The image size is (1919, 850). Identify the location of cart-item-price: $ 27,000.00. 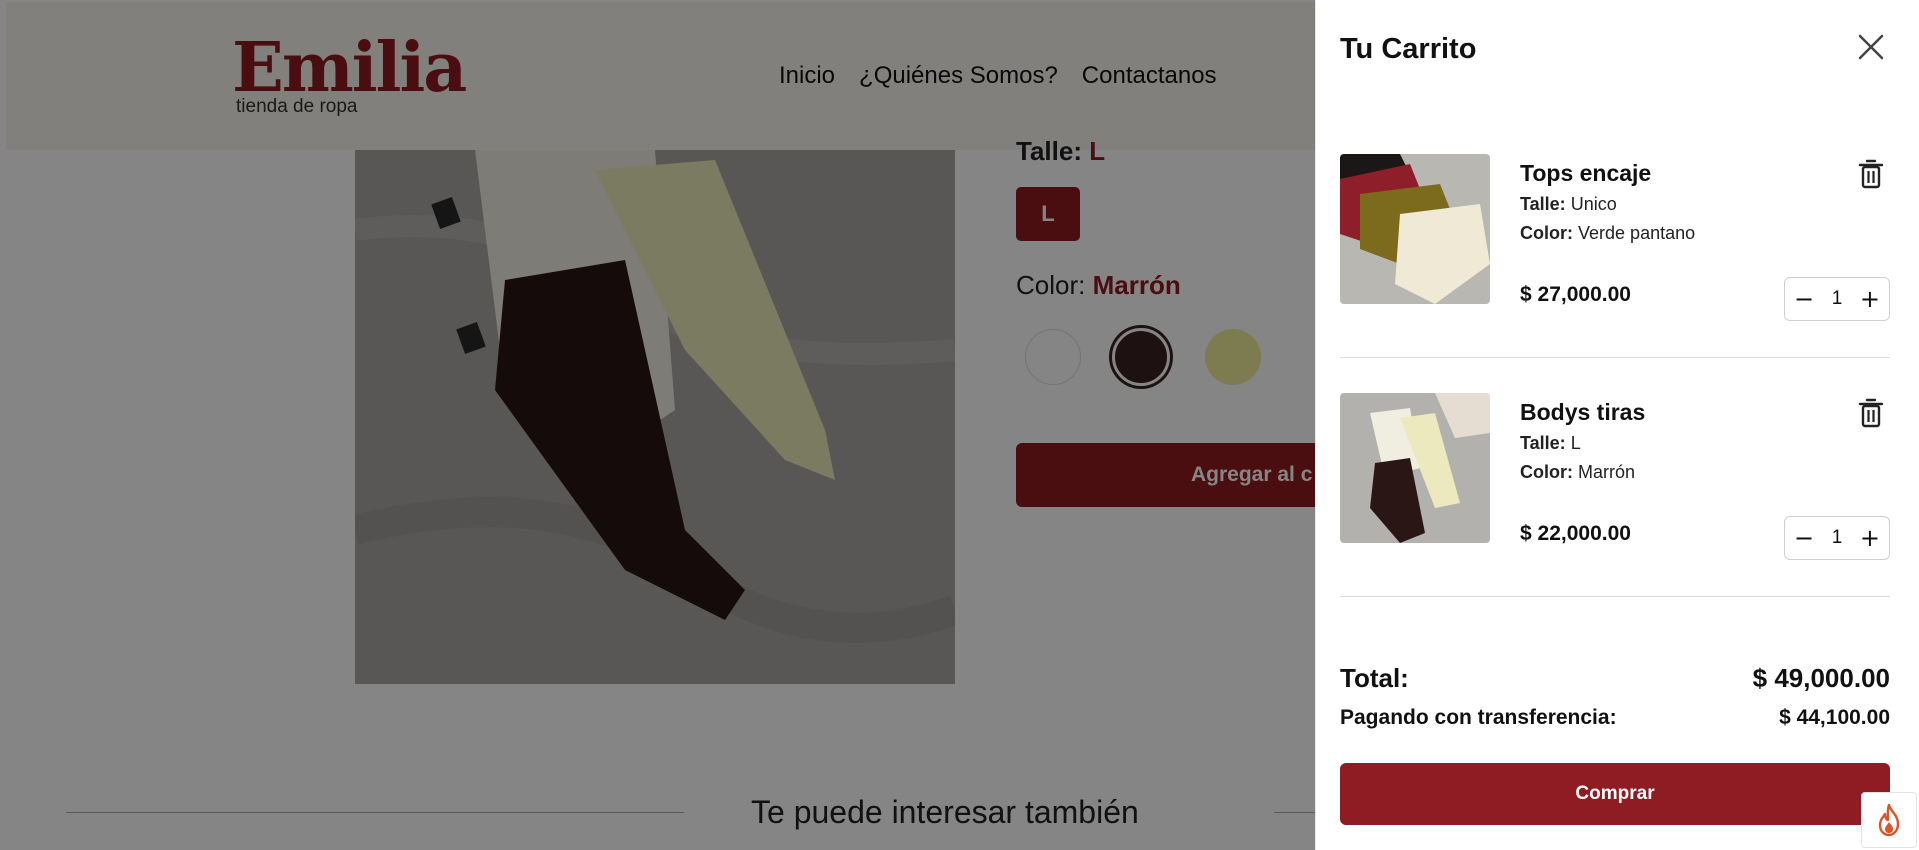
(1575, 294).